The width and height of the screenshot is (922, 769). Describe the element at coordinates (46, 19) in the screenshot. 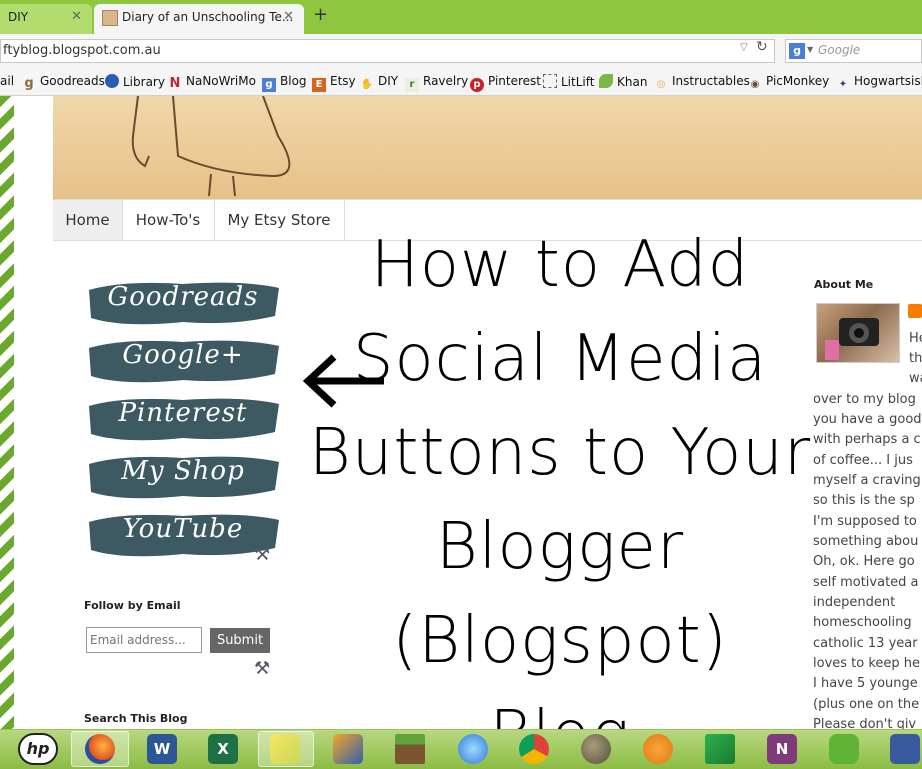

I see `tab-diy: DIY ✕` at that location.